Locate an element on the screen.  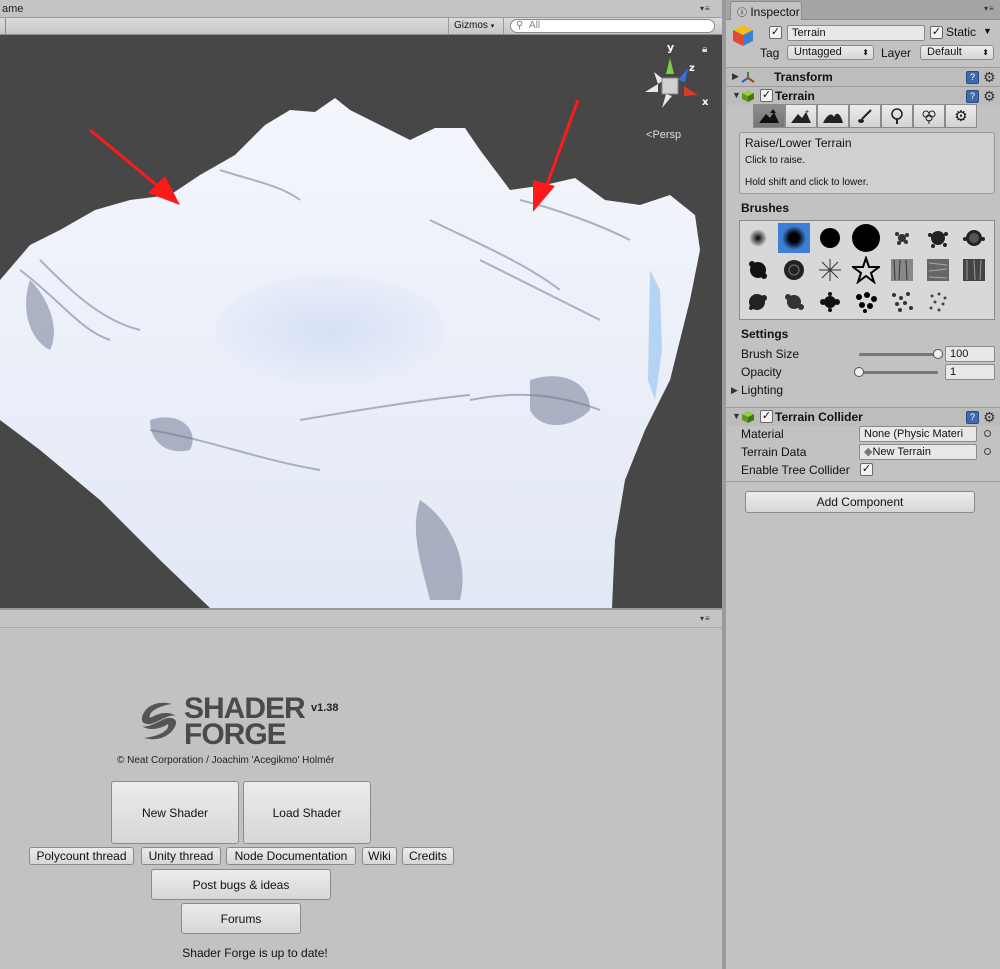
wiki-link: Wiki is located at coordinates (379, 856).